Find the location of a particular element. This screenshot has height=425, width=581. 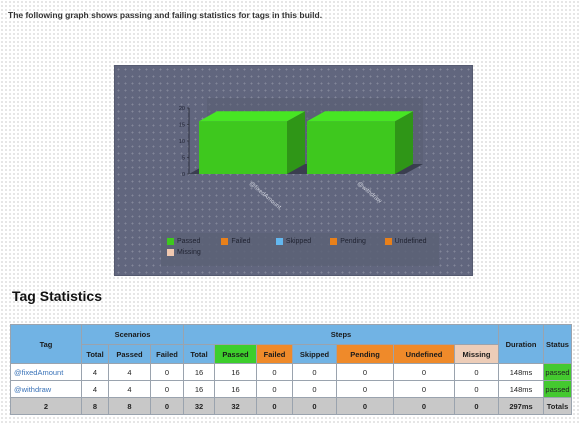

totals-tag-count: 2 is located at coordinates (46, 406).